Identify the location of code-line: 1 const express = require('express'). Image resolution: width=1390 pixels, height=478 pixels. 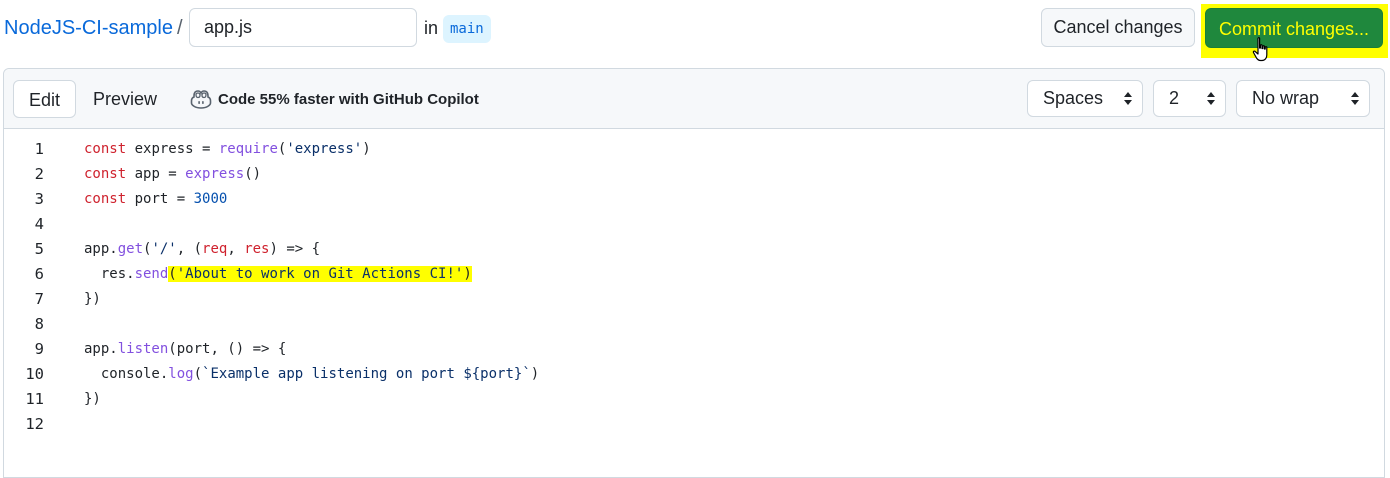
(694, 149).